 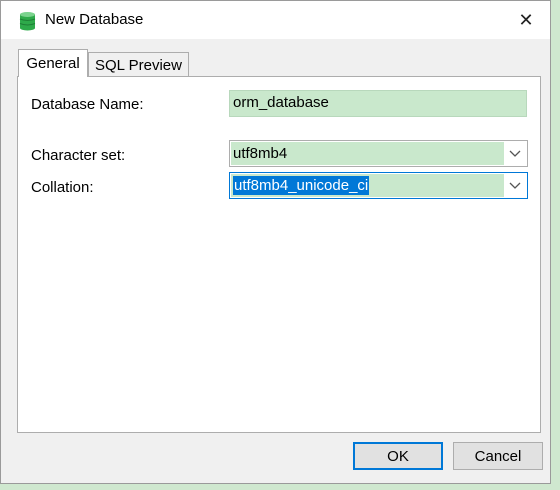 What do you see at coordinates (87, 104) in the screenshot?
I see `database-name-label: Database Name:` at bounding box center [87, 104].